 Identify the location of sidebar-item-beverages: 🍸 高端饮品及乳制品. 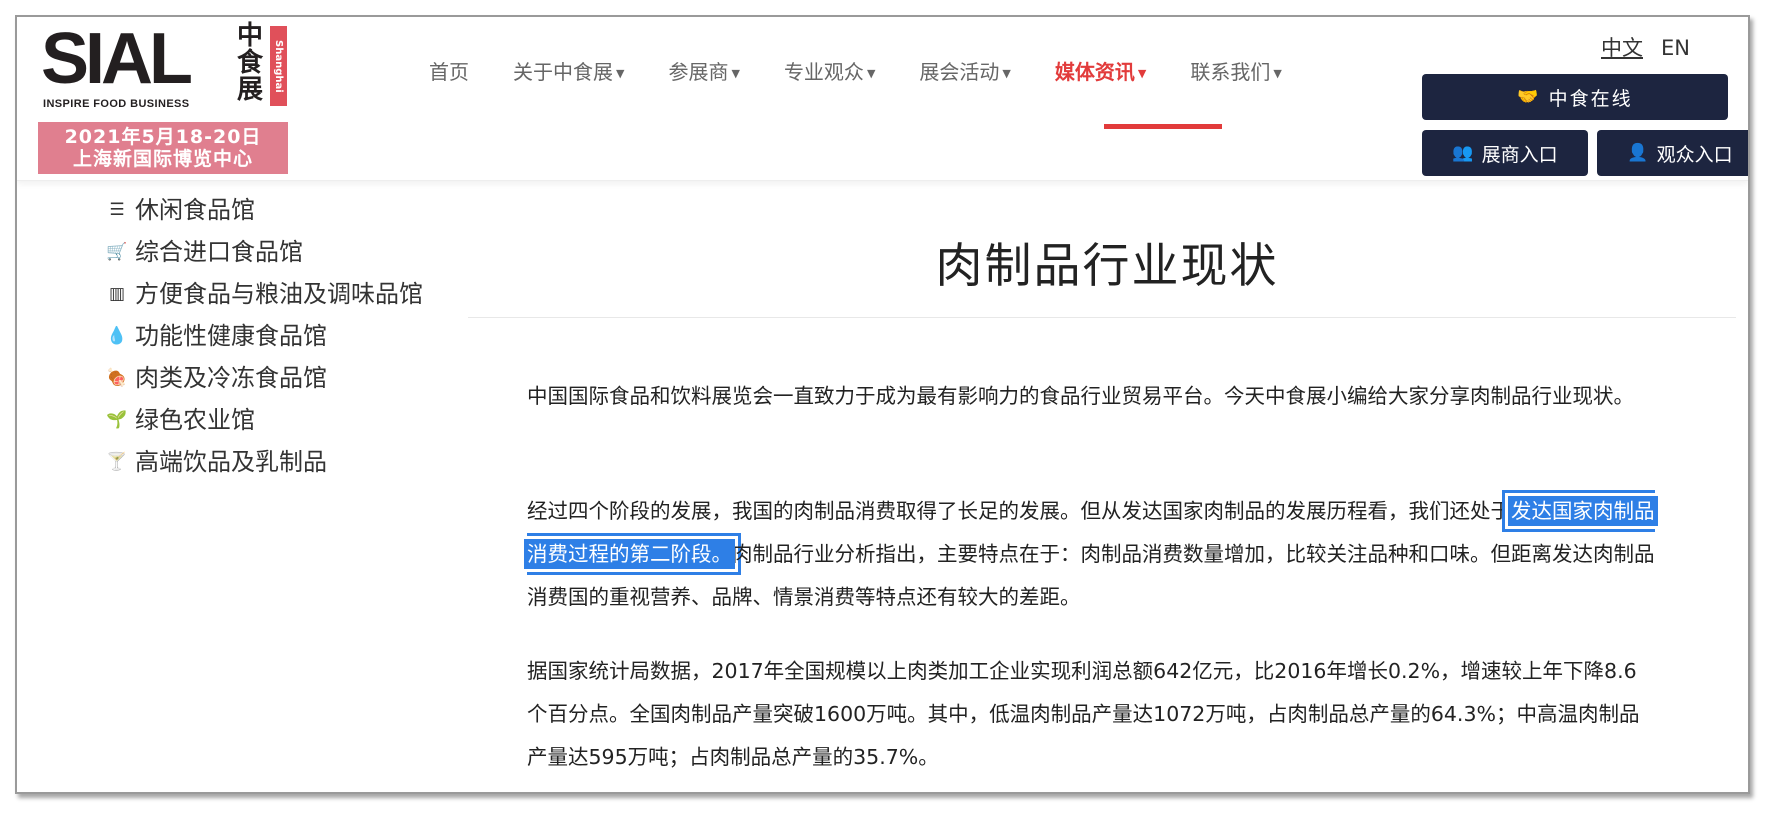
(271, 462).